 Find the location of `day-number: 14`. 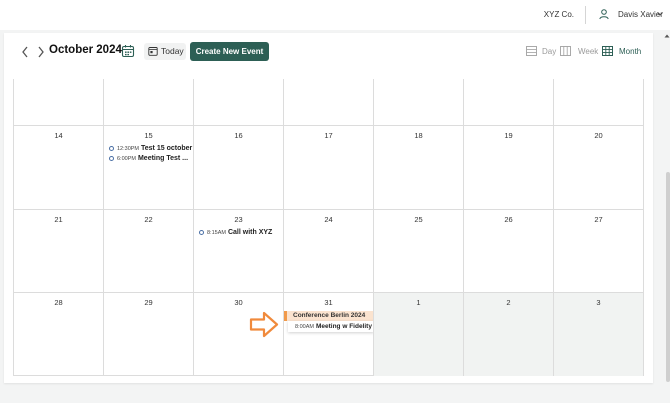

day-number: 14 is located at coordinates (58, 135).